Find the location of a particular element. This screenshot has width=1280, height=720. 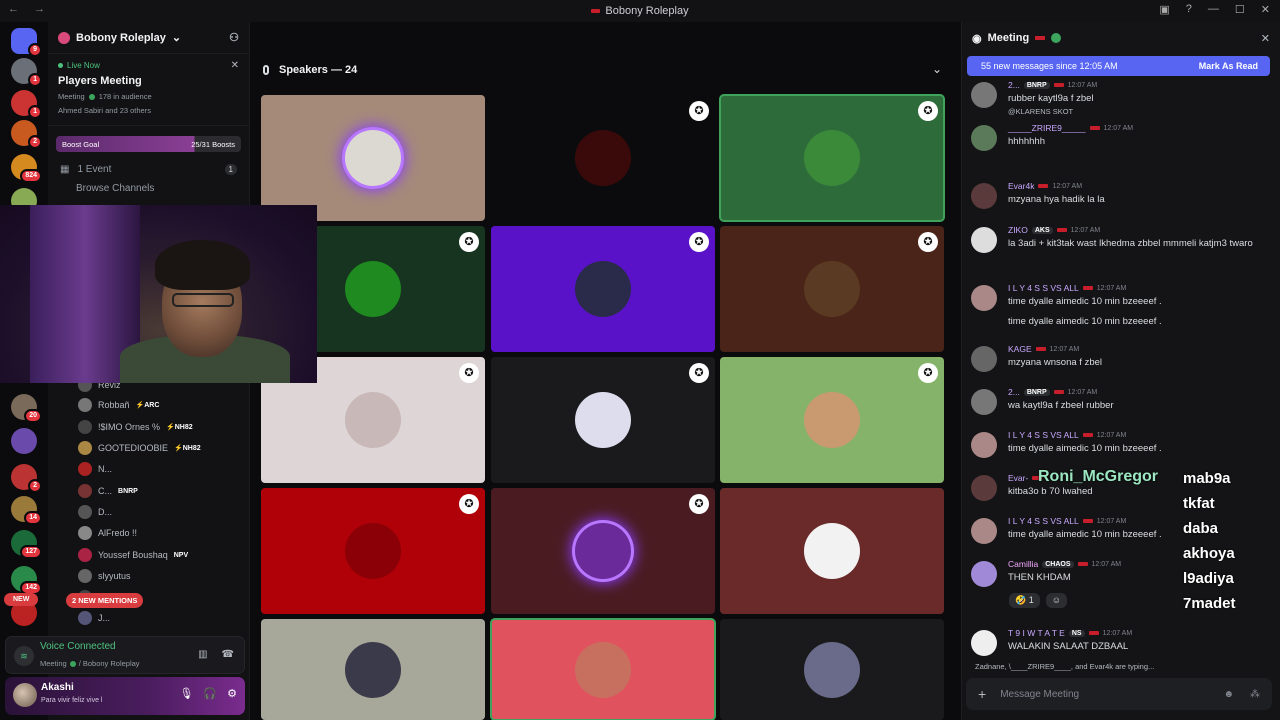

gear-icon: ⚙ is located at coordinates (232, 693).